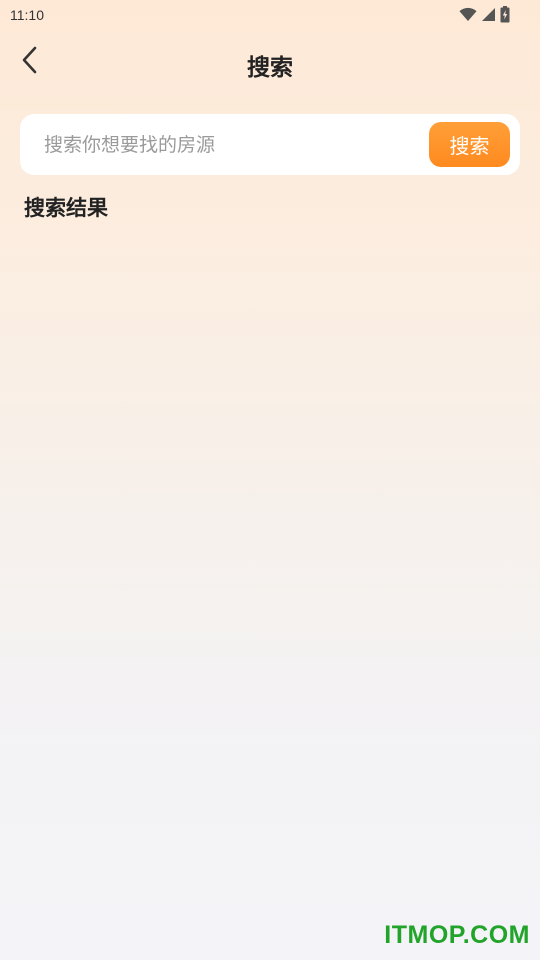 The height and width of the screenshot is (960, 540). I want to click on status-icons, so click(484, 14).